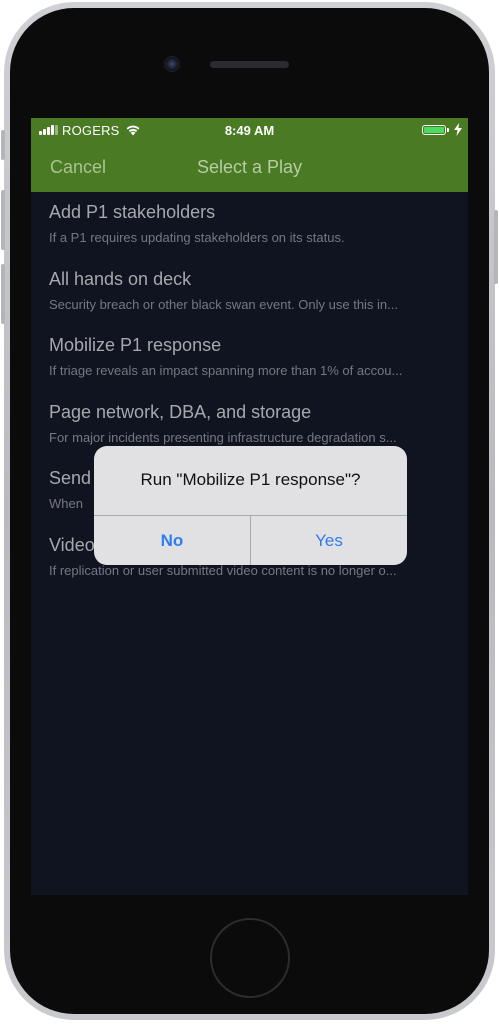 Image resolution: width=499 pixels, height=1024 pixels. Describe the element at coordinates (180, 411) in the screenshot. I see `play-title: Page network, DBA, and storage` at that location.